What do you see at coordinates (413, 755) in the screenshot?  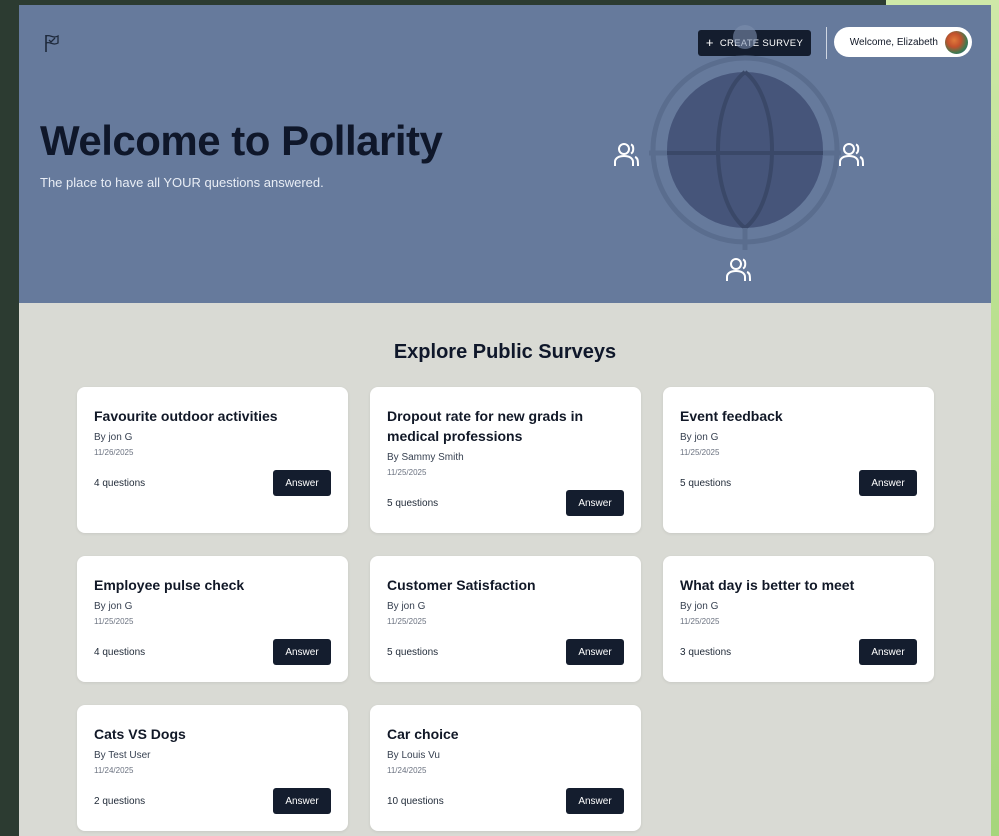 I see `survey-author: By Louis Vu` at bounding box center [413, 755].